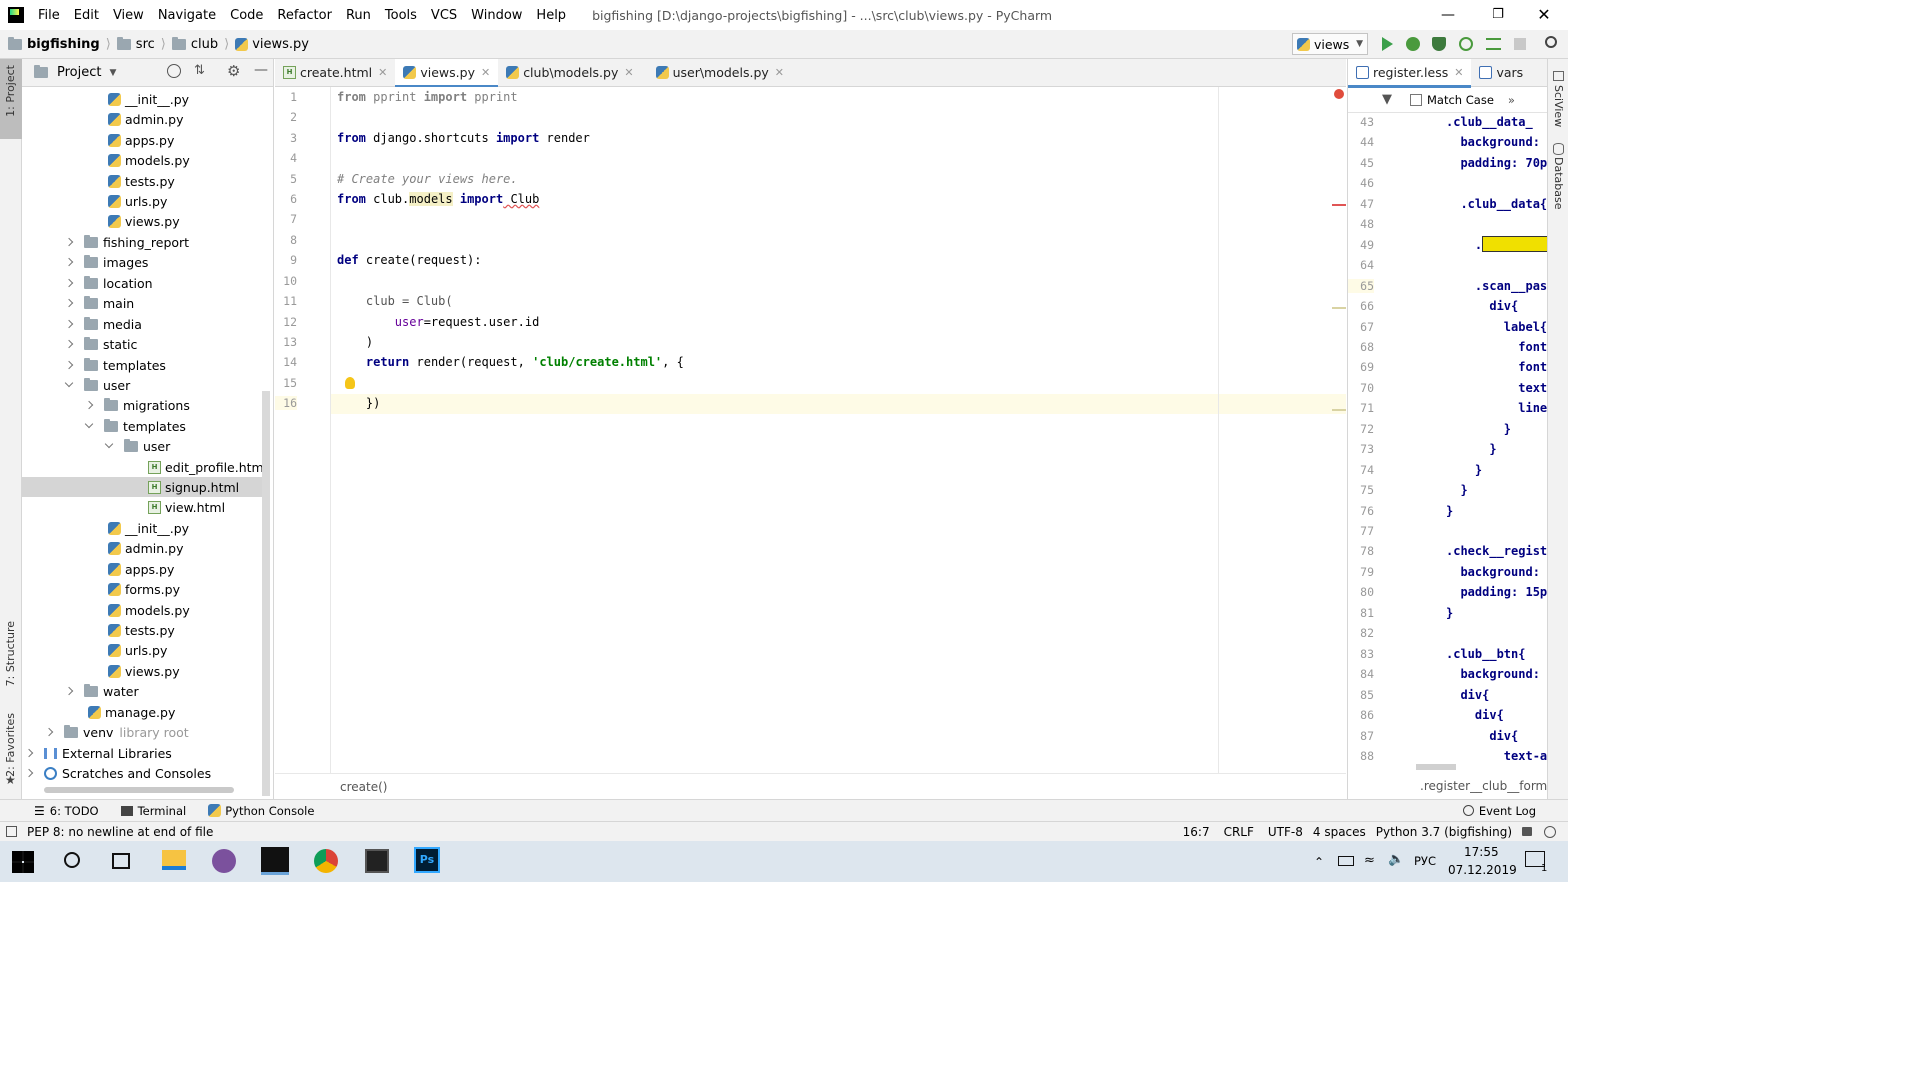 This screenshot has height=1080, width=1920. What do you see at coordinates (275, 861) in the screenshot?
I see `pycharm-icon` at bounding box center [275, 861].